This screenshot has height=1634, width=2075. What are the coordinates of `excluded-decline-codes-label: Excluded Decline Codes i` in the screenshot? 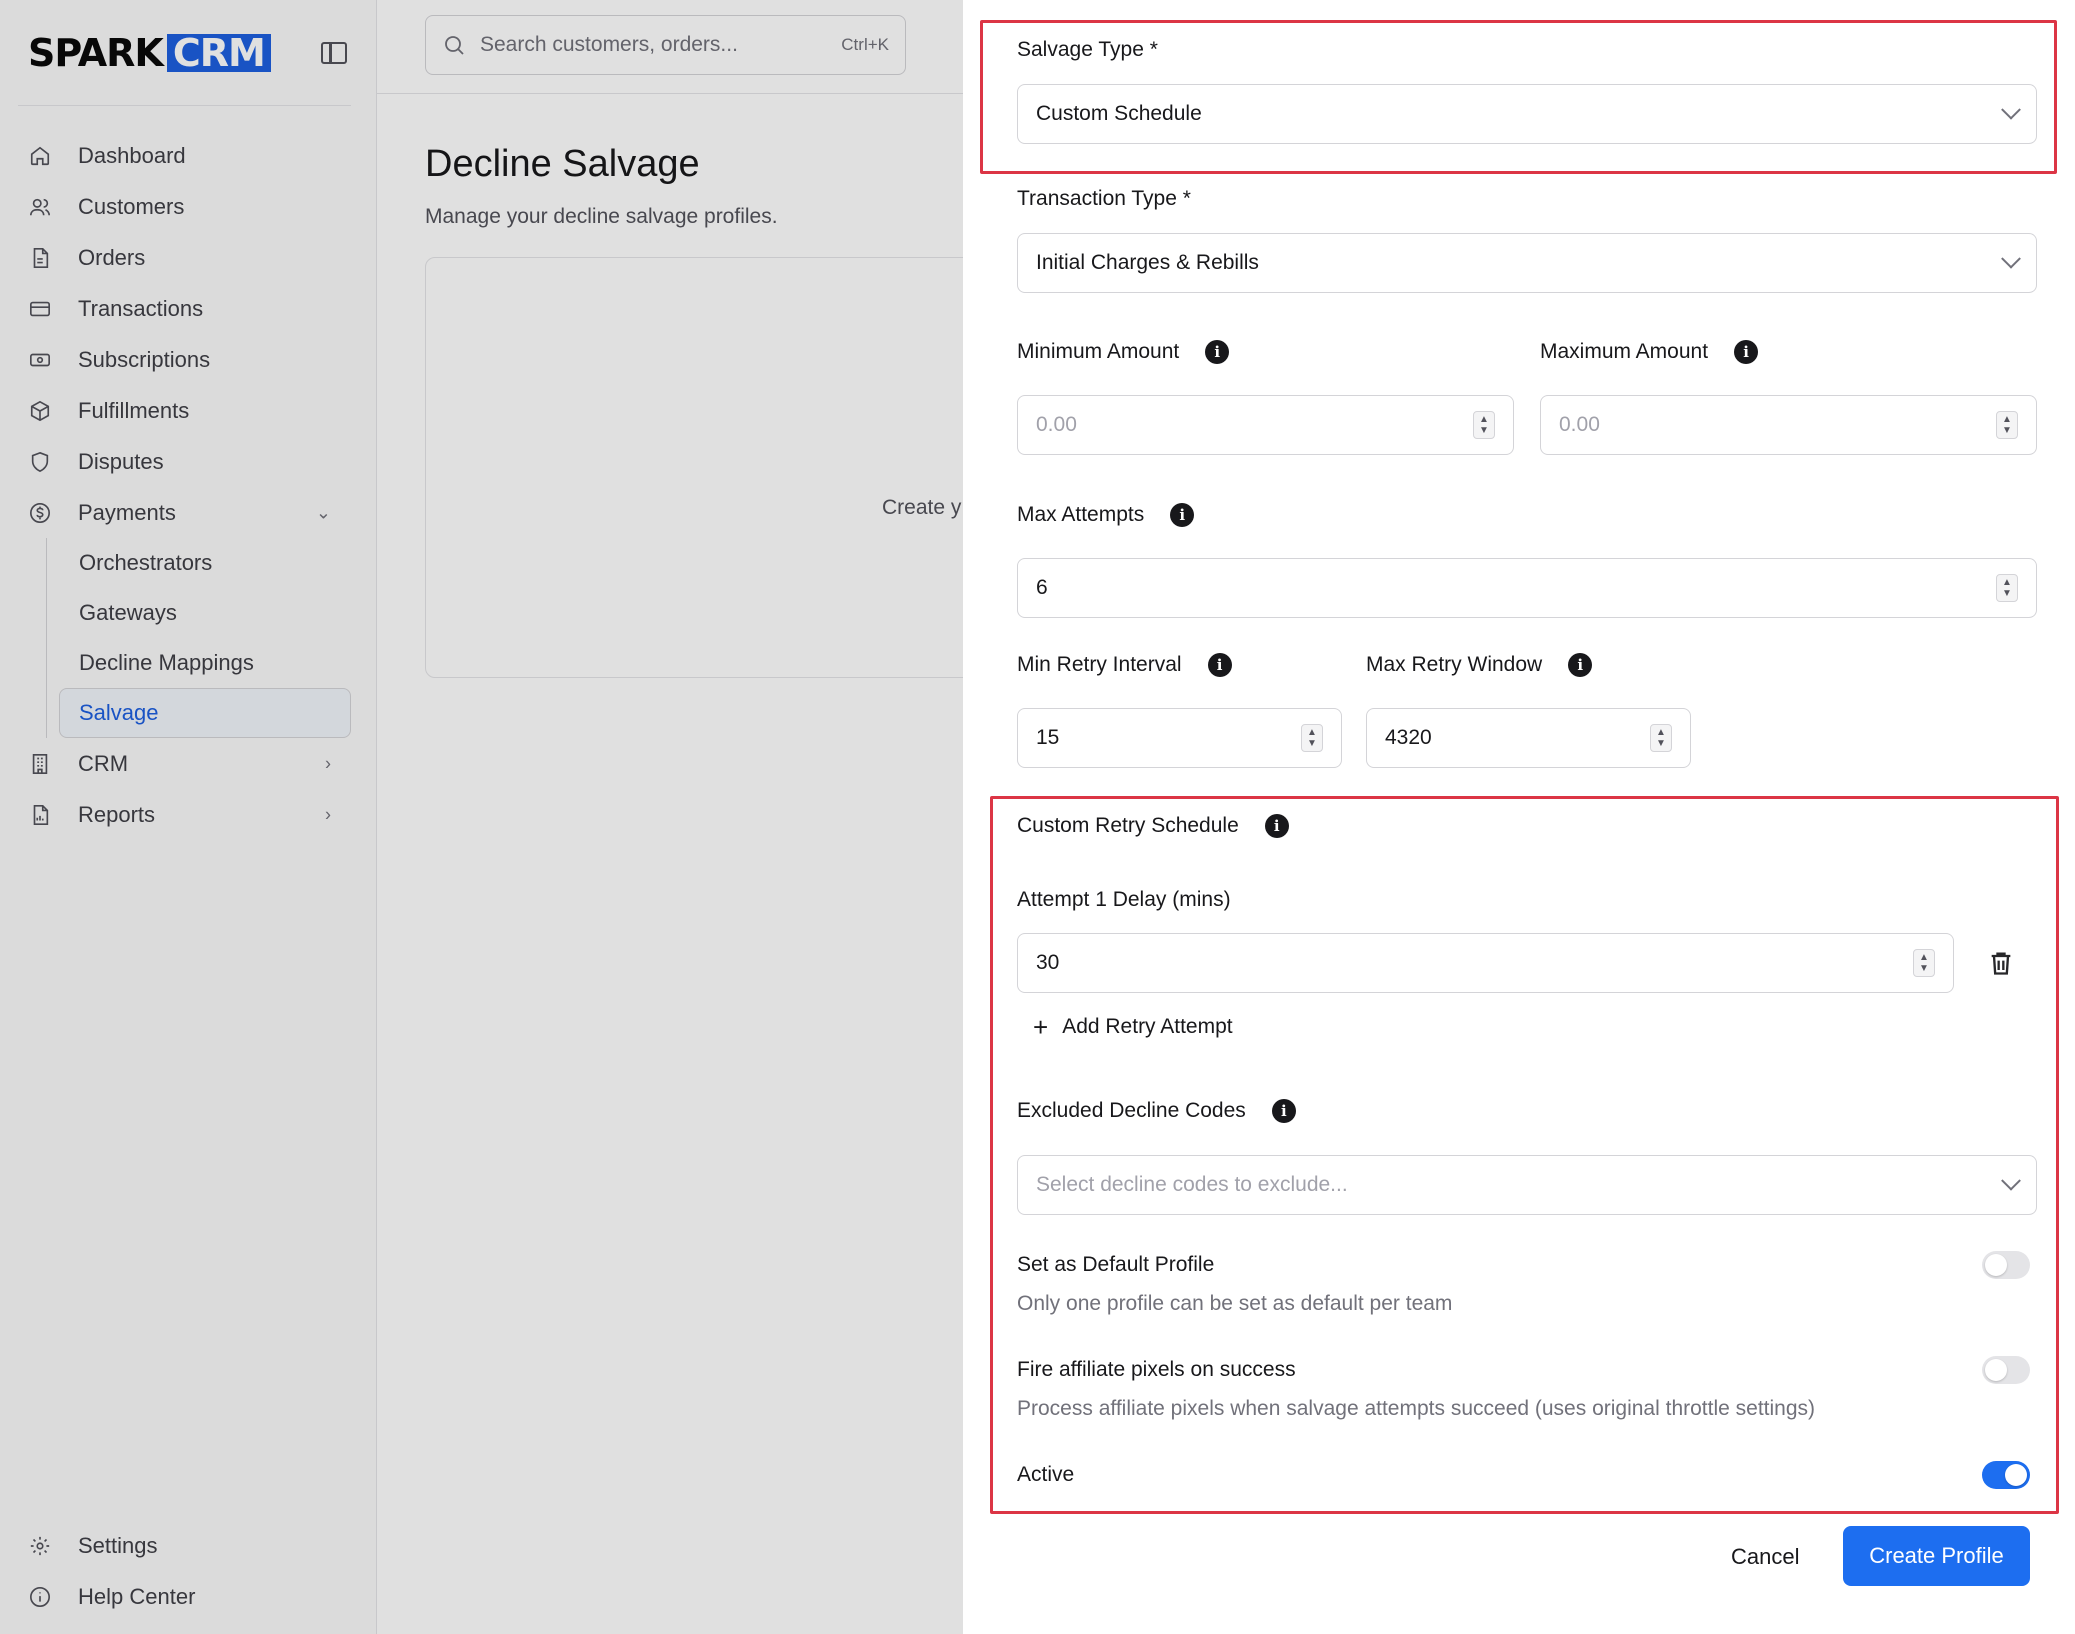 It's located at (1156, 1111).